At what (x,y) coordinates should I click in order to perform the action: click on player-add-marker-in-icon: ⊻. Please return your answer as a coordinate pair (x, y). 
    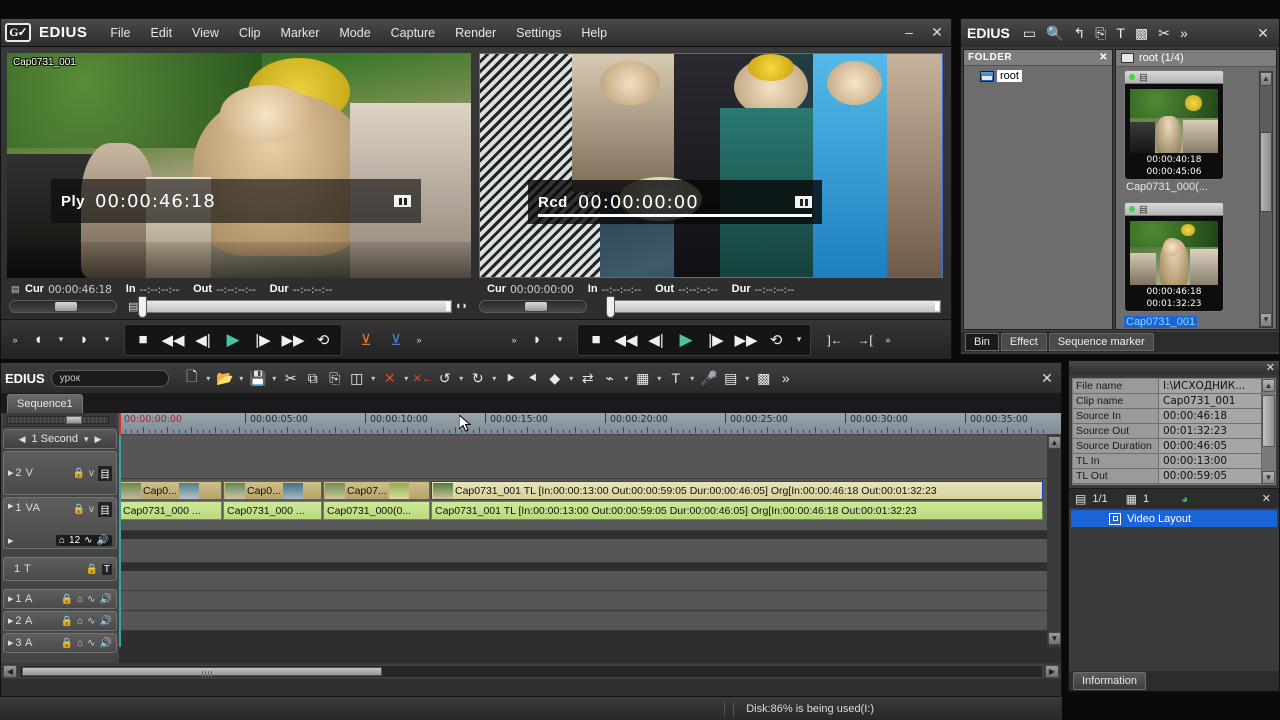
    Looking at the image, I should click on (366, 340).